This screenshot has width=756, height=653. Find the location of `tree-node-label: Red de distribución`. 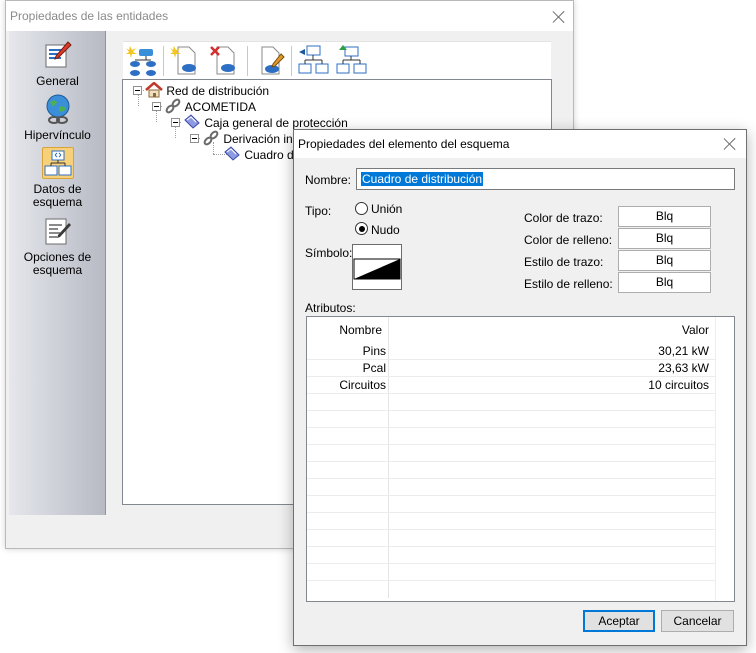

tree-node-label: Red de distribución is located at coordinates (218, 91).